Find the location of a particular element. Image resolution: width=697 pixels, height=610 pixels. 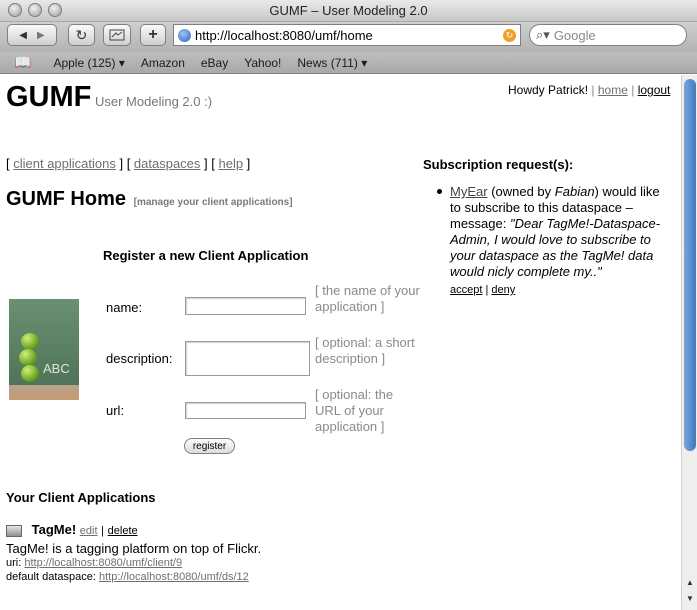

address-bar: http://localhost:8080/umf/home ↻ is located at coordinates (347, 35).